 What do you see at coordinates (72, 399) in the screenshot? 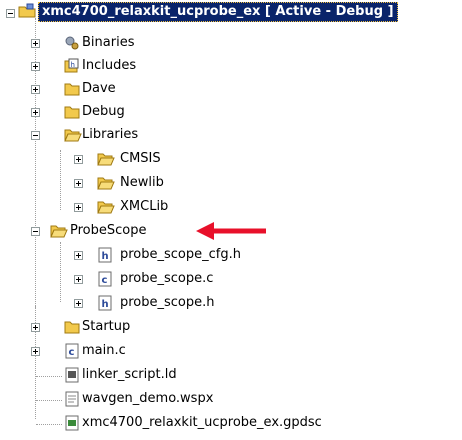
I see `doc-file-icon` at bounding box center [72, 399].